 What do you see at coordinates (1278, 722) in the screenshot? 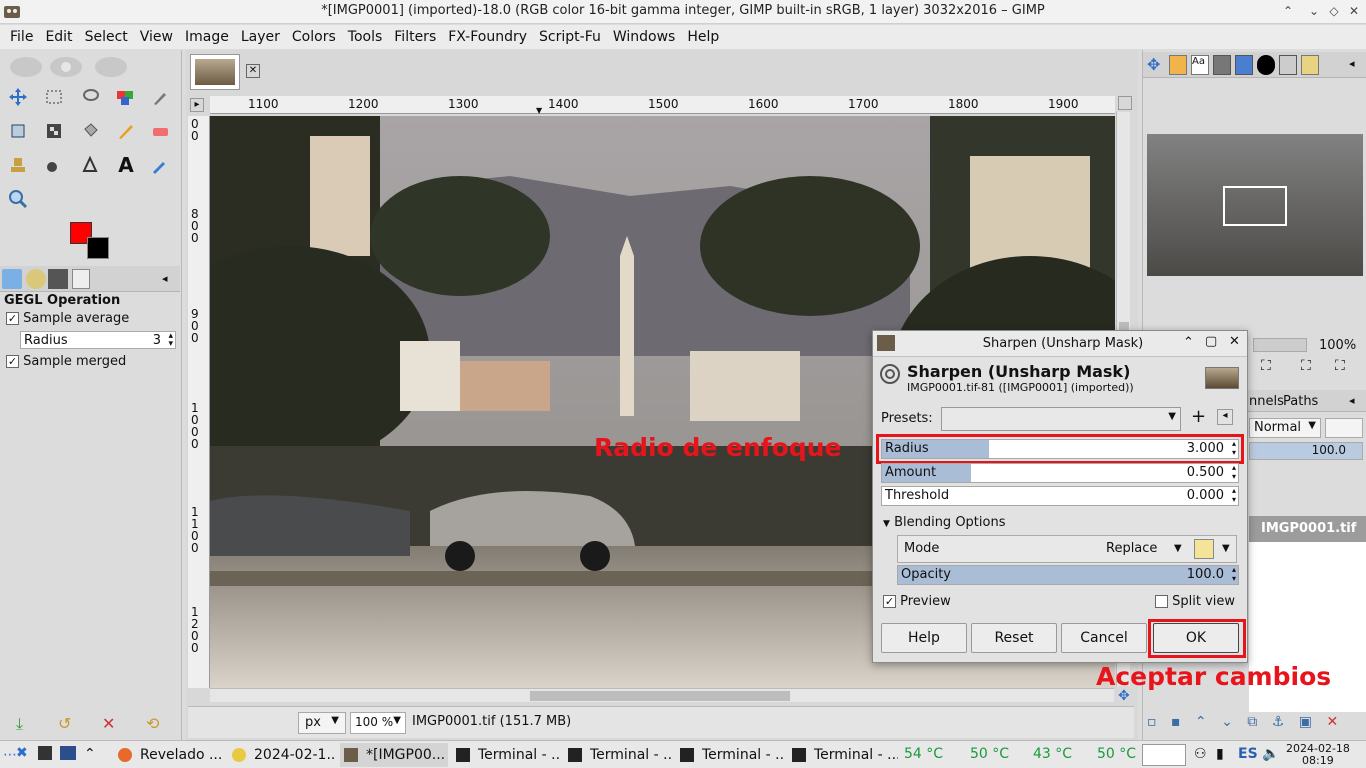
I see `anchor-layer-icon: ⚓` at bounding box center [1278, 722].